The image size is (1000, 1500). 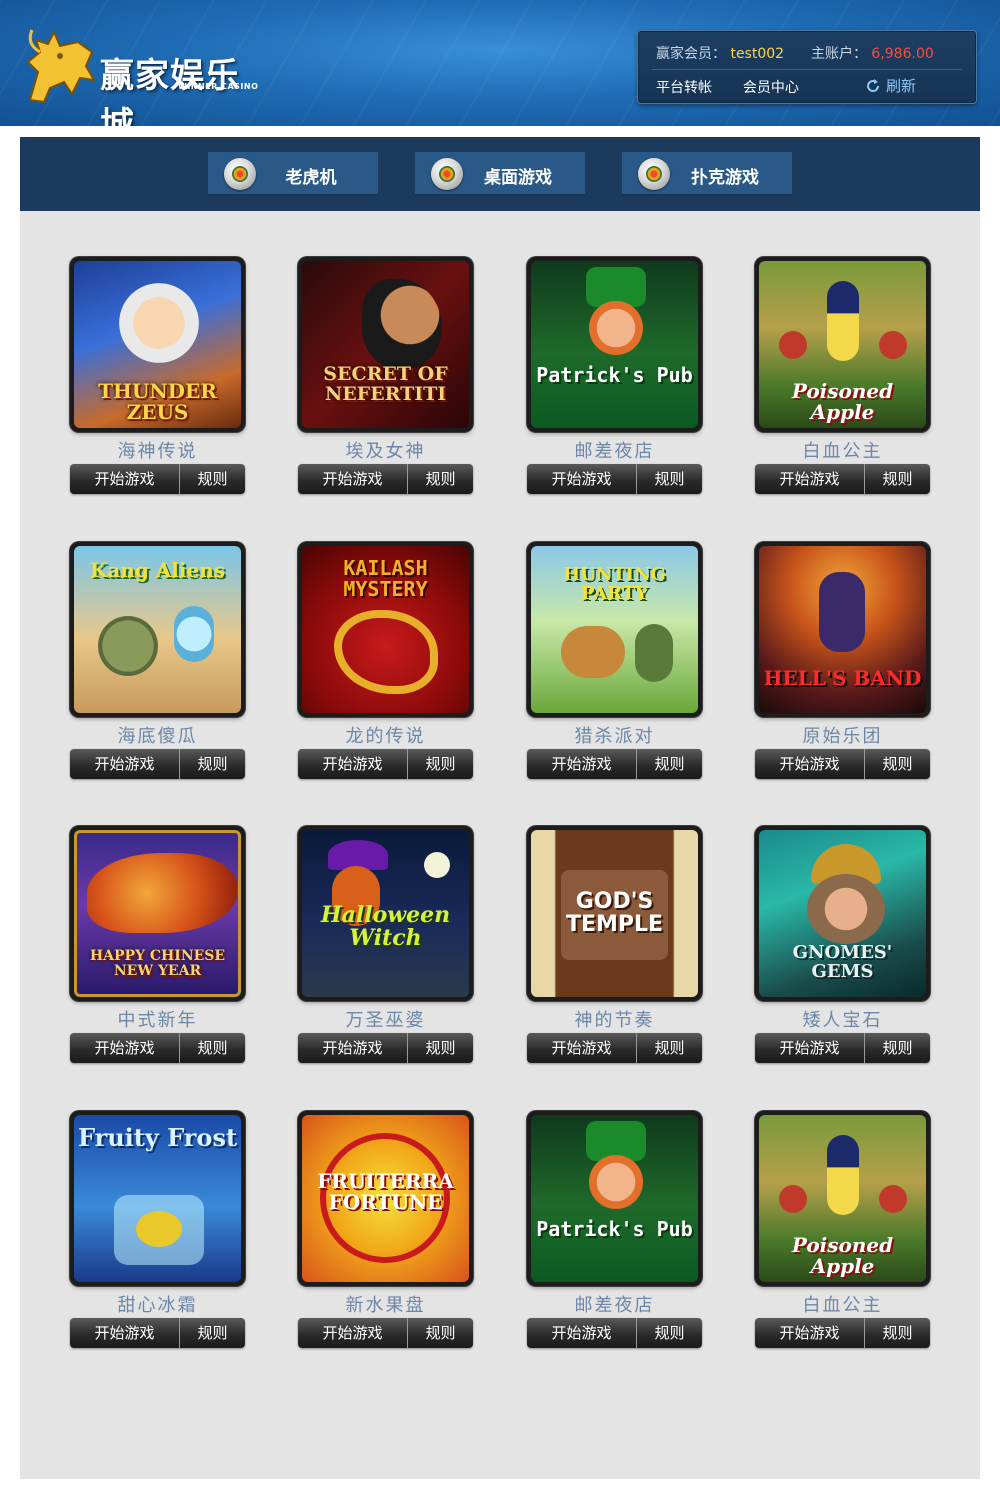 I want to click on game-card: THUNDER ZEUS 海神传说 开始游戏 规则, so click(x=157, y=377).